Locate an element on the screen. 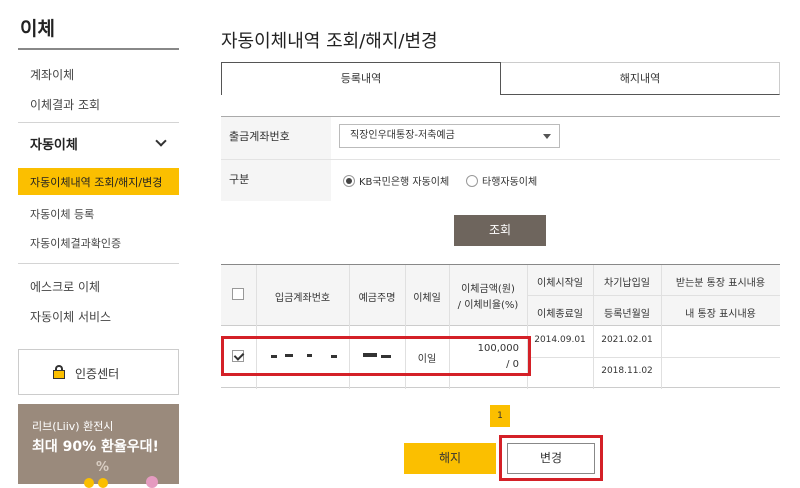 The width and height of the screenshot is (800, 488). sidebar-item-auto-transfer-register: 자동이체 등록 is located at coordinates (62, 214).